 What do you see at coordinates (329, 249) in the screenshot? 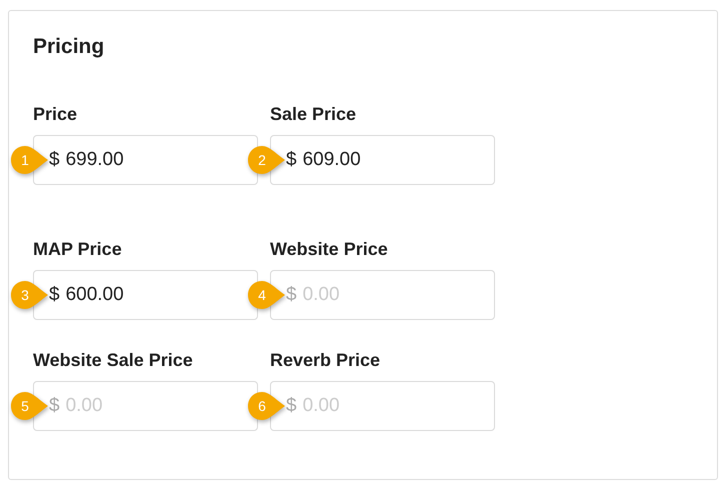
I see `field-label: Website Price` at bounding box center [329, 249].